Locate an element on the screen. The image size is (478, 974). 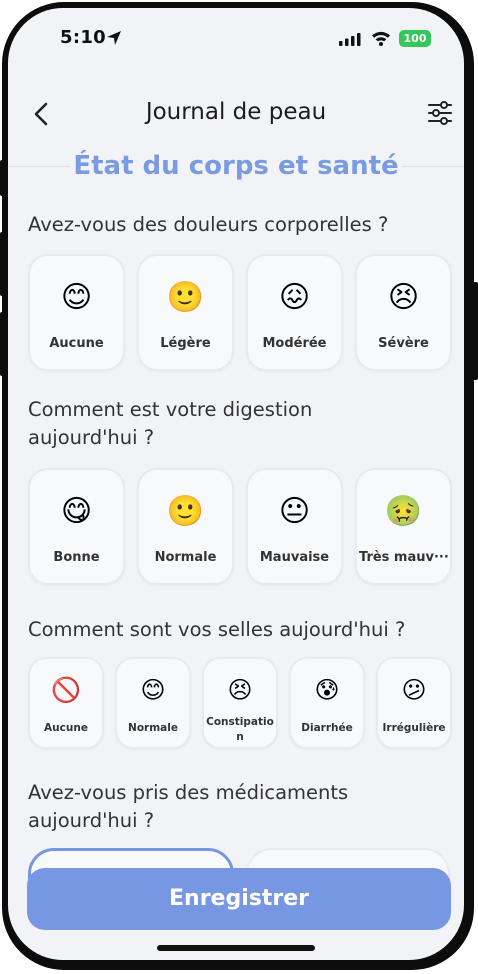
option-stool-constipation: 😣 Constipation is located at coordinates (240, 703).